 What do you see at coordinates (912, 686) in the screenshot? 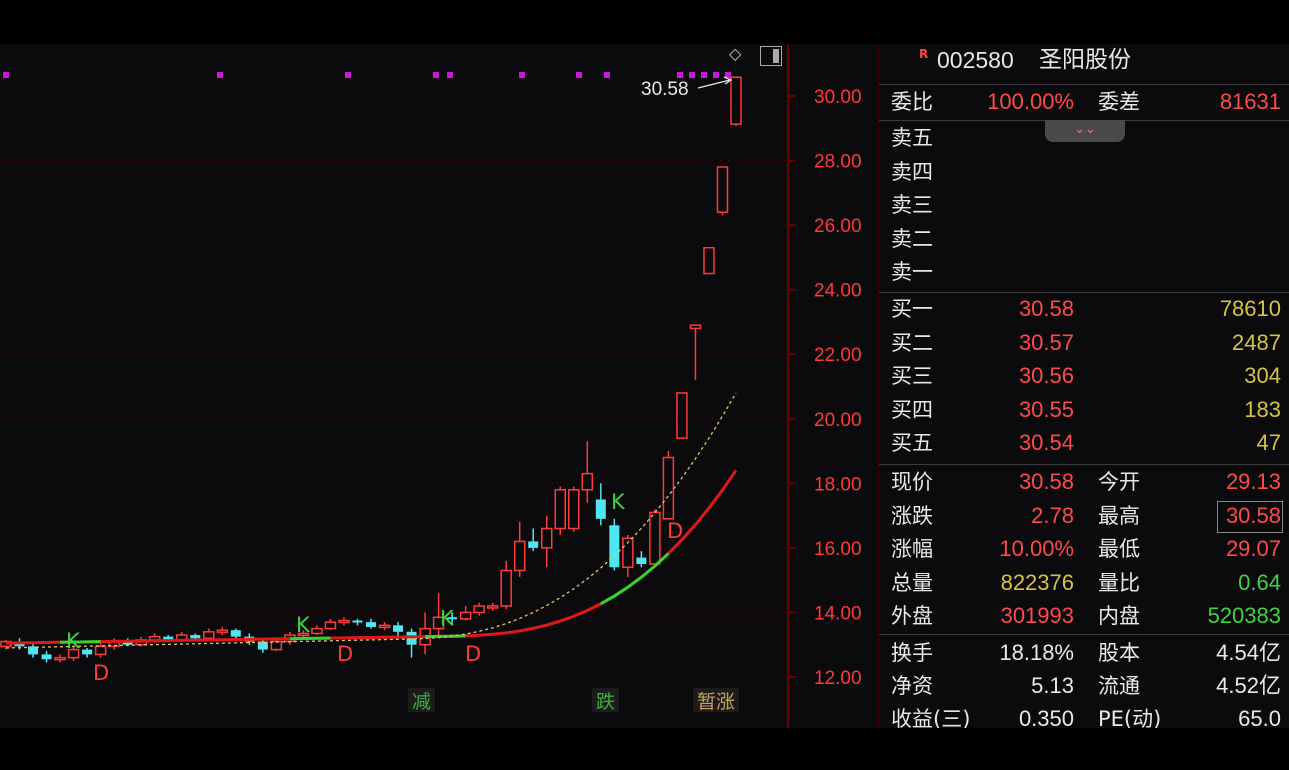
I see `fundamental-label: 净资` at bounding box center [912, 686].